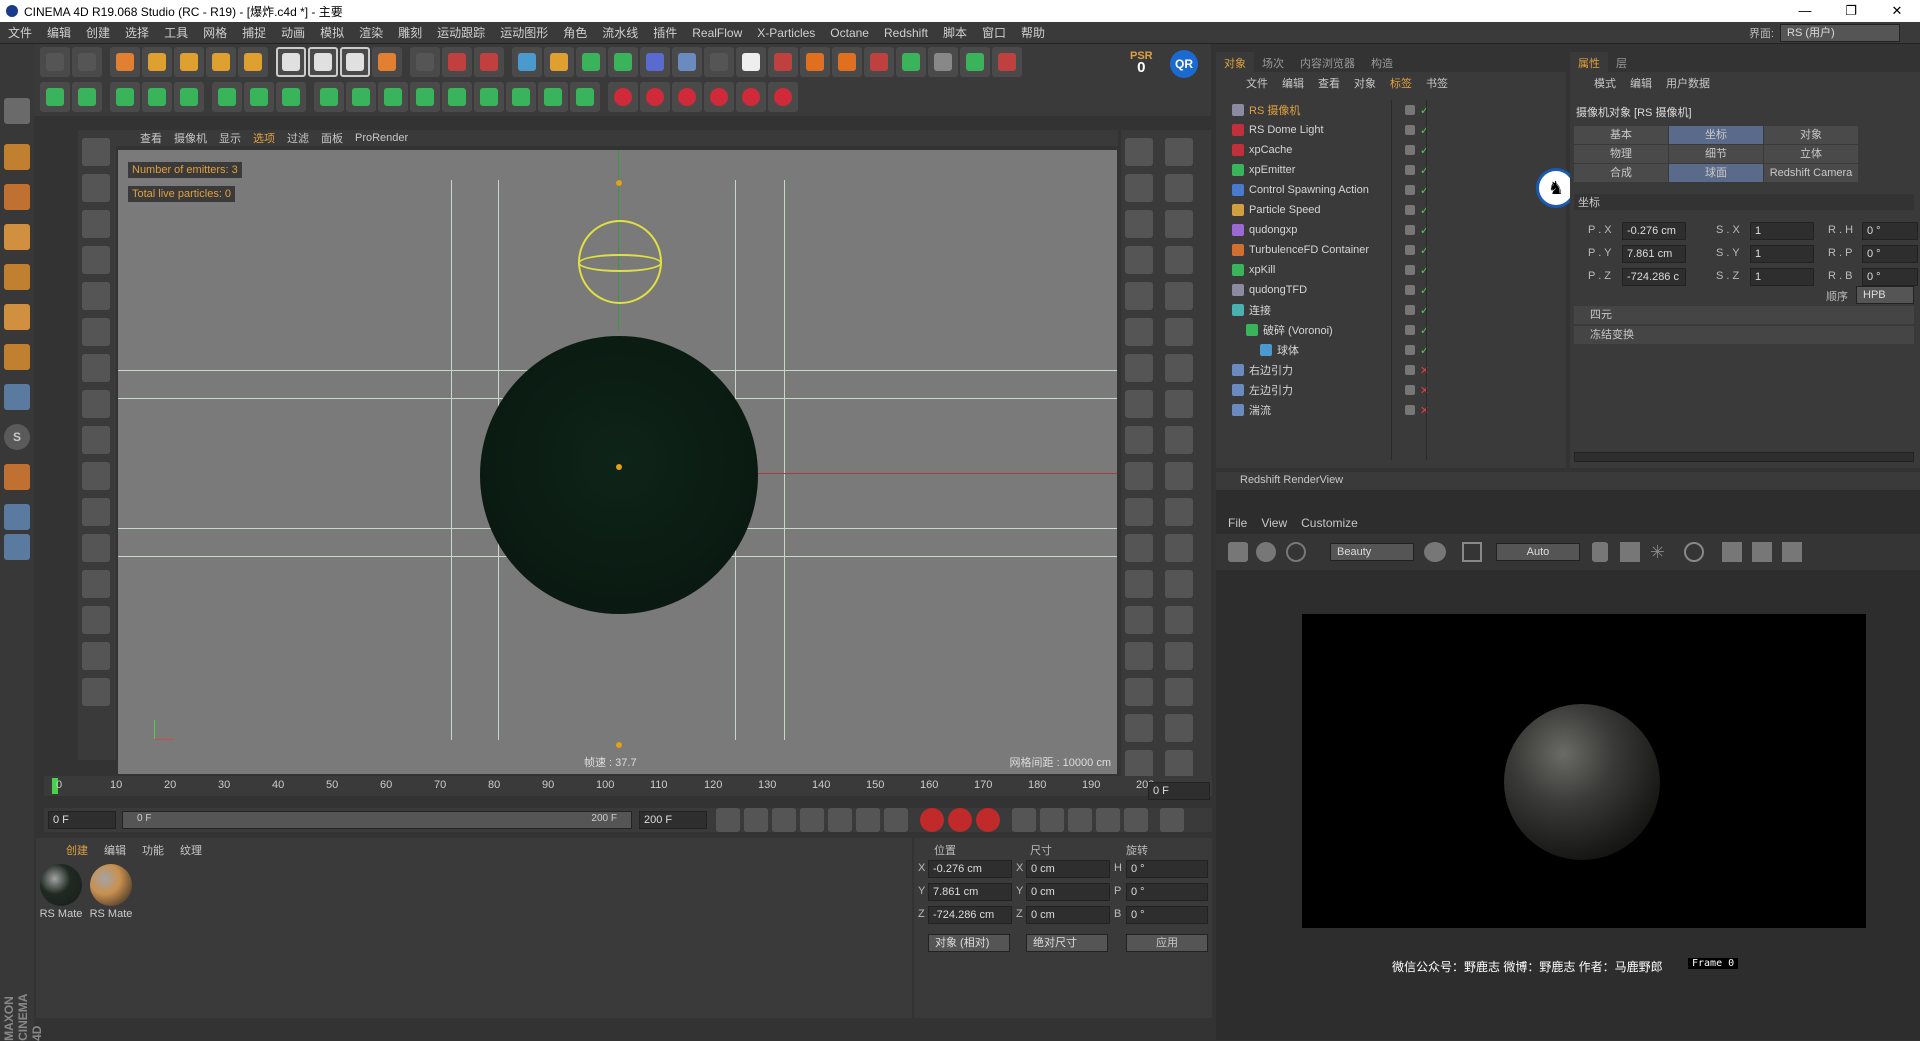 This screenshot has height=1041, width=1920. Describe the element at coordinates (840, 820) in the screenshot. I see `next-frame-icon` at that location.